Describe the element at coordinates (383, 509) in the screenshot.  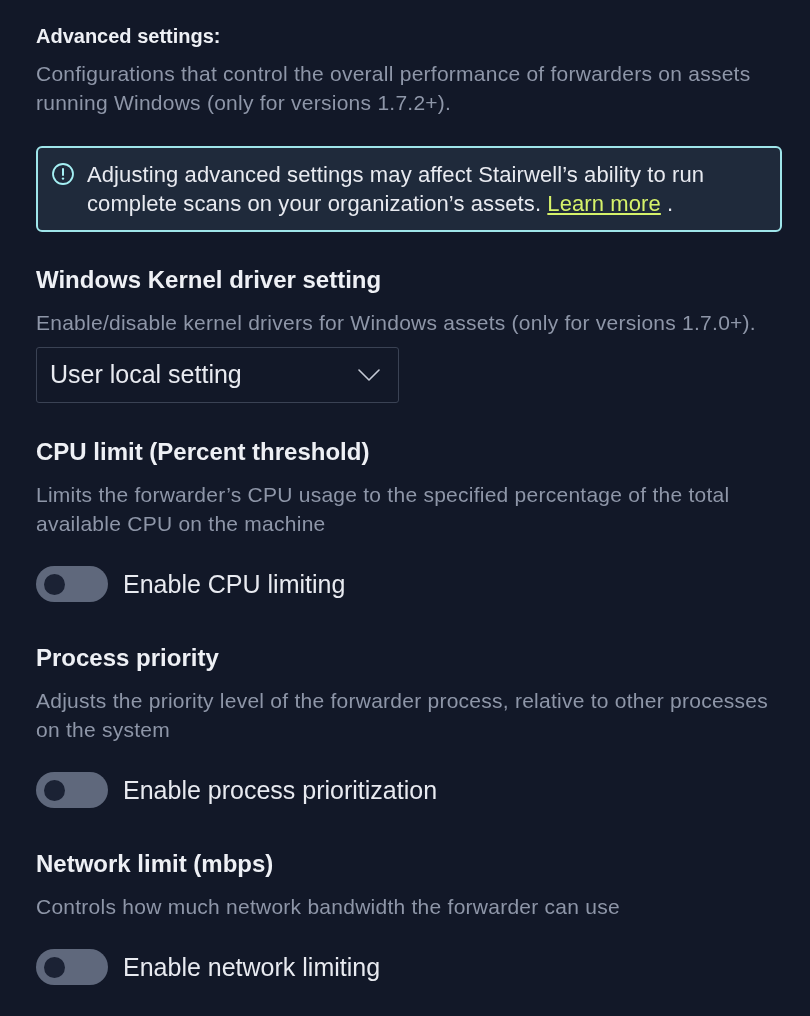
I see `section-description: Limits the forwarder’s CPU usage to the specified percentage of the total available CPU on the machine` at that location.